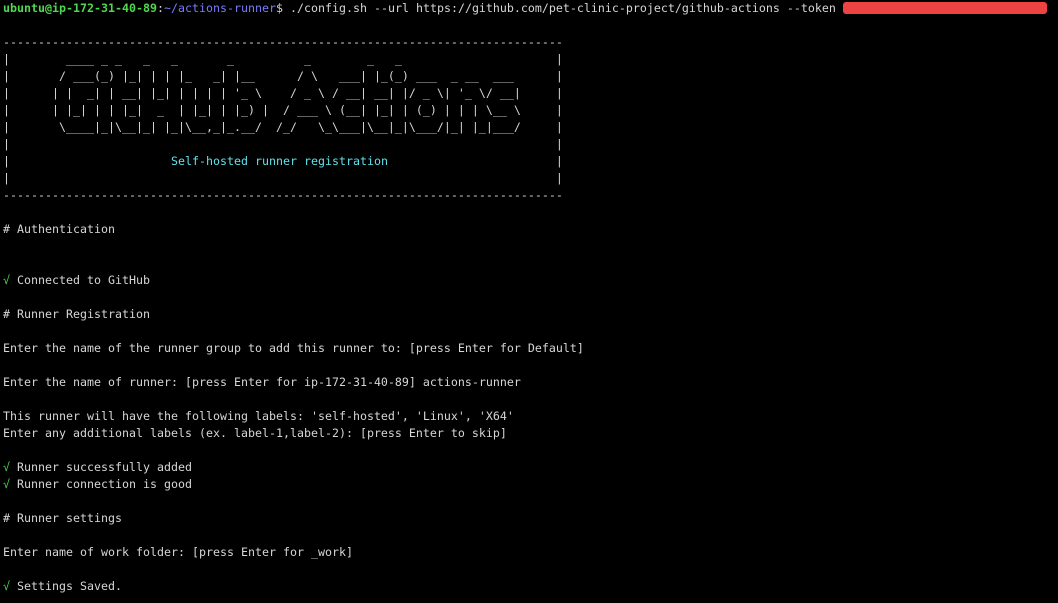 The height and width of the screenshot is (603, 1058). I want to click on banner-frame-left: |, so click(87, 161).